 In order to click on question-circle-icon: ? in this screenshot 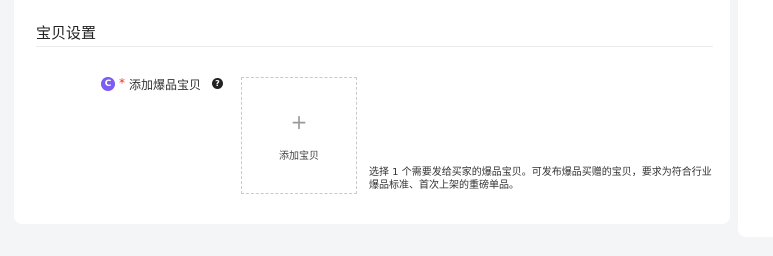, I will do `click(217, 83)`.